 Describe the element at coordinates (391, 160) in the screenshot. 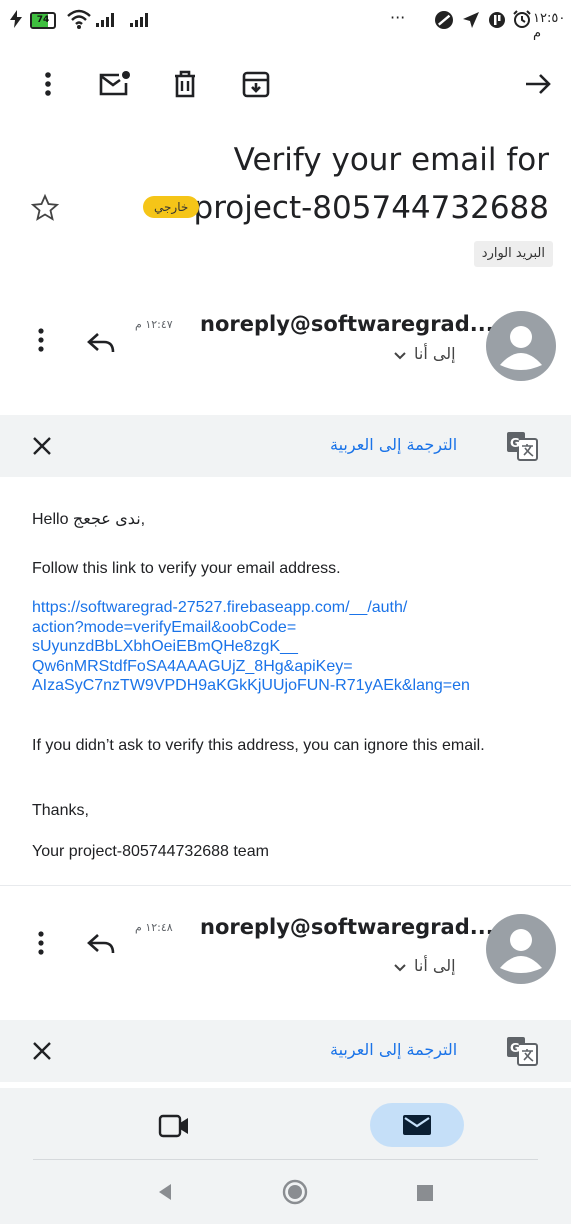

I see `subject-line-1: Verify your email for` at that location.